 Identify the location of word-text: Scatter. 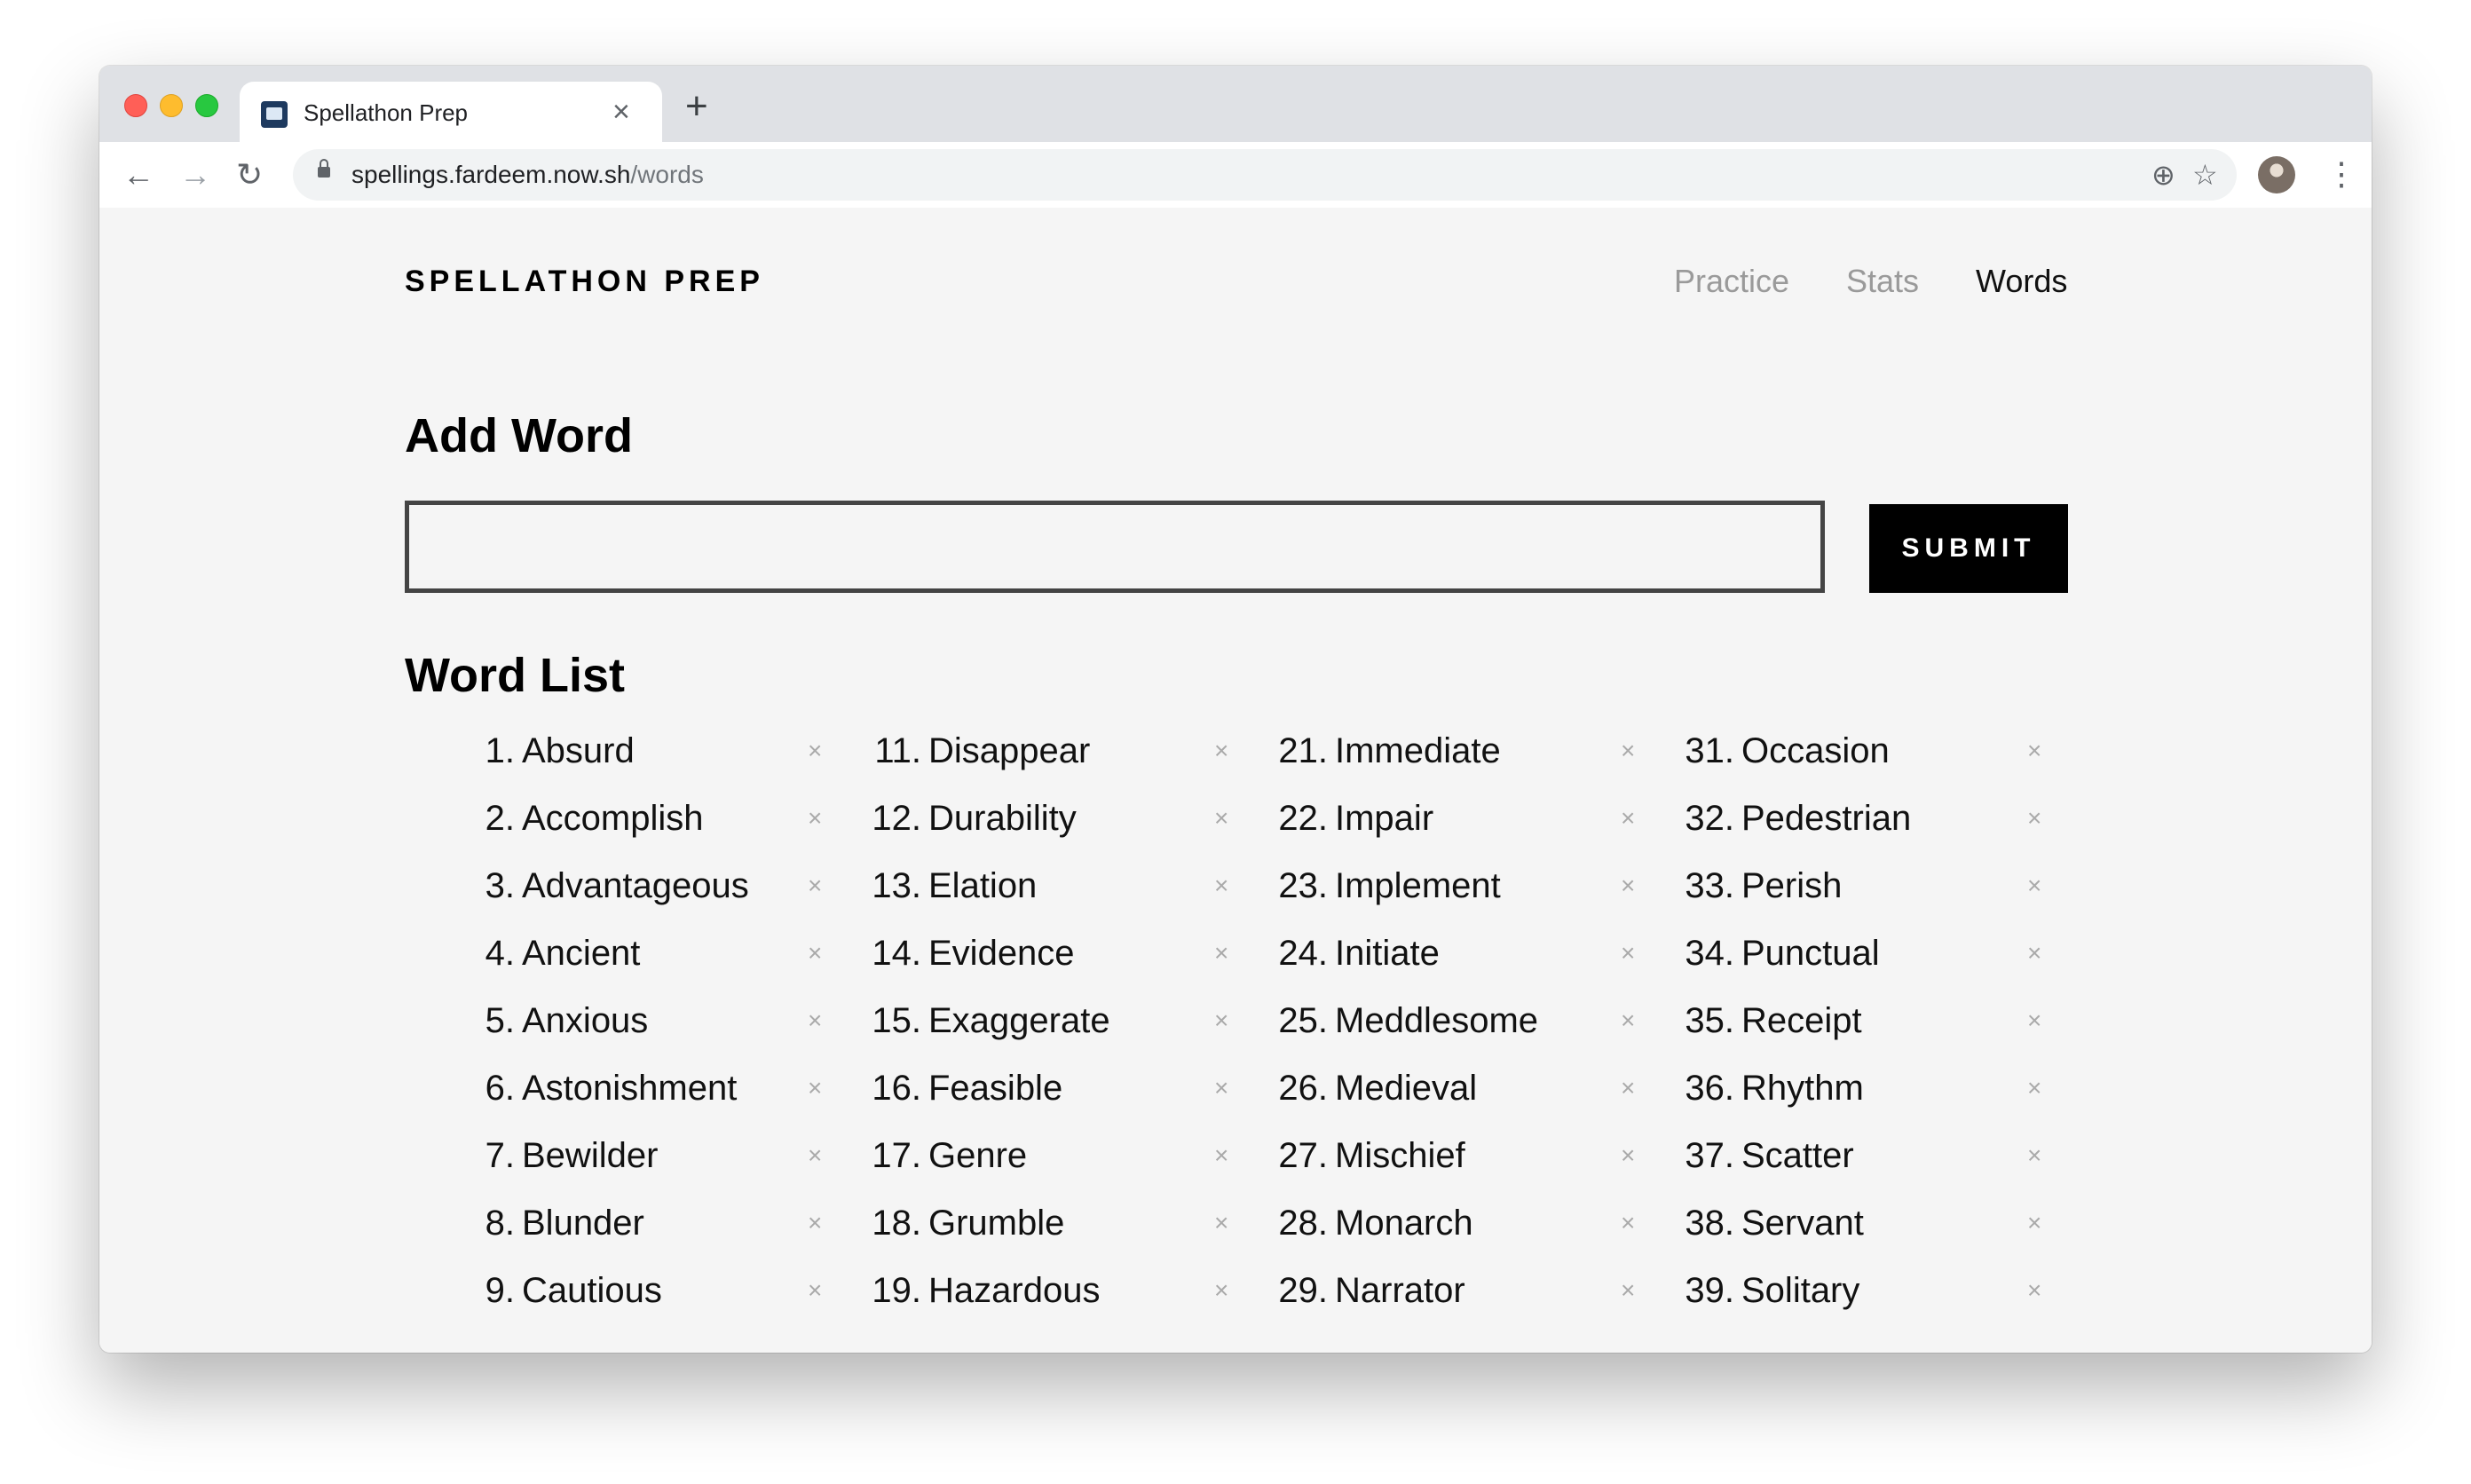
(1797, 1155).